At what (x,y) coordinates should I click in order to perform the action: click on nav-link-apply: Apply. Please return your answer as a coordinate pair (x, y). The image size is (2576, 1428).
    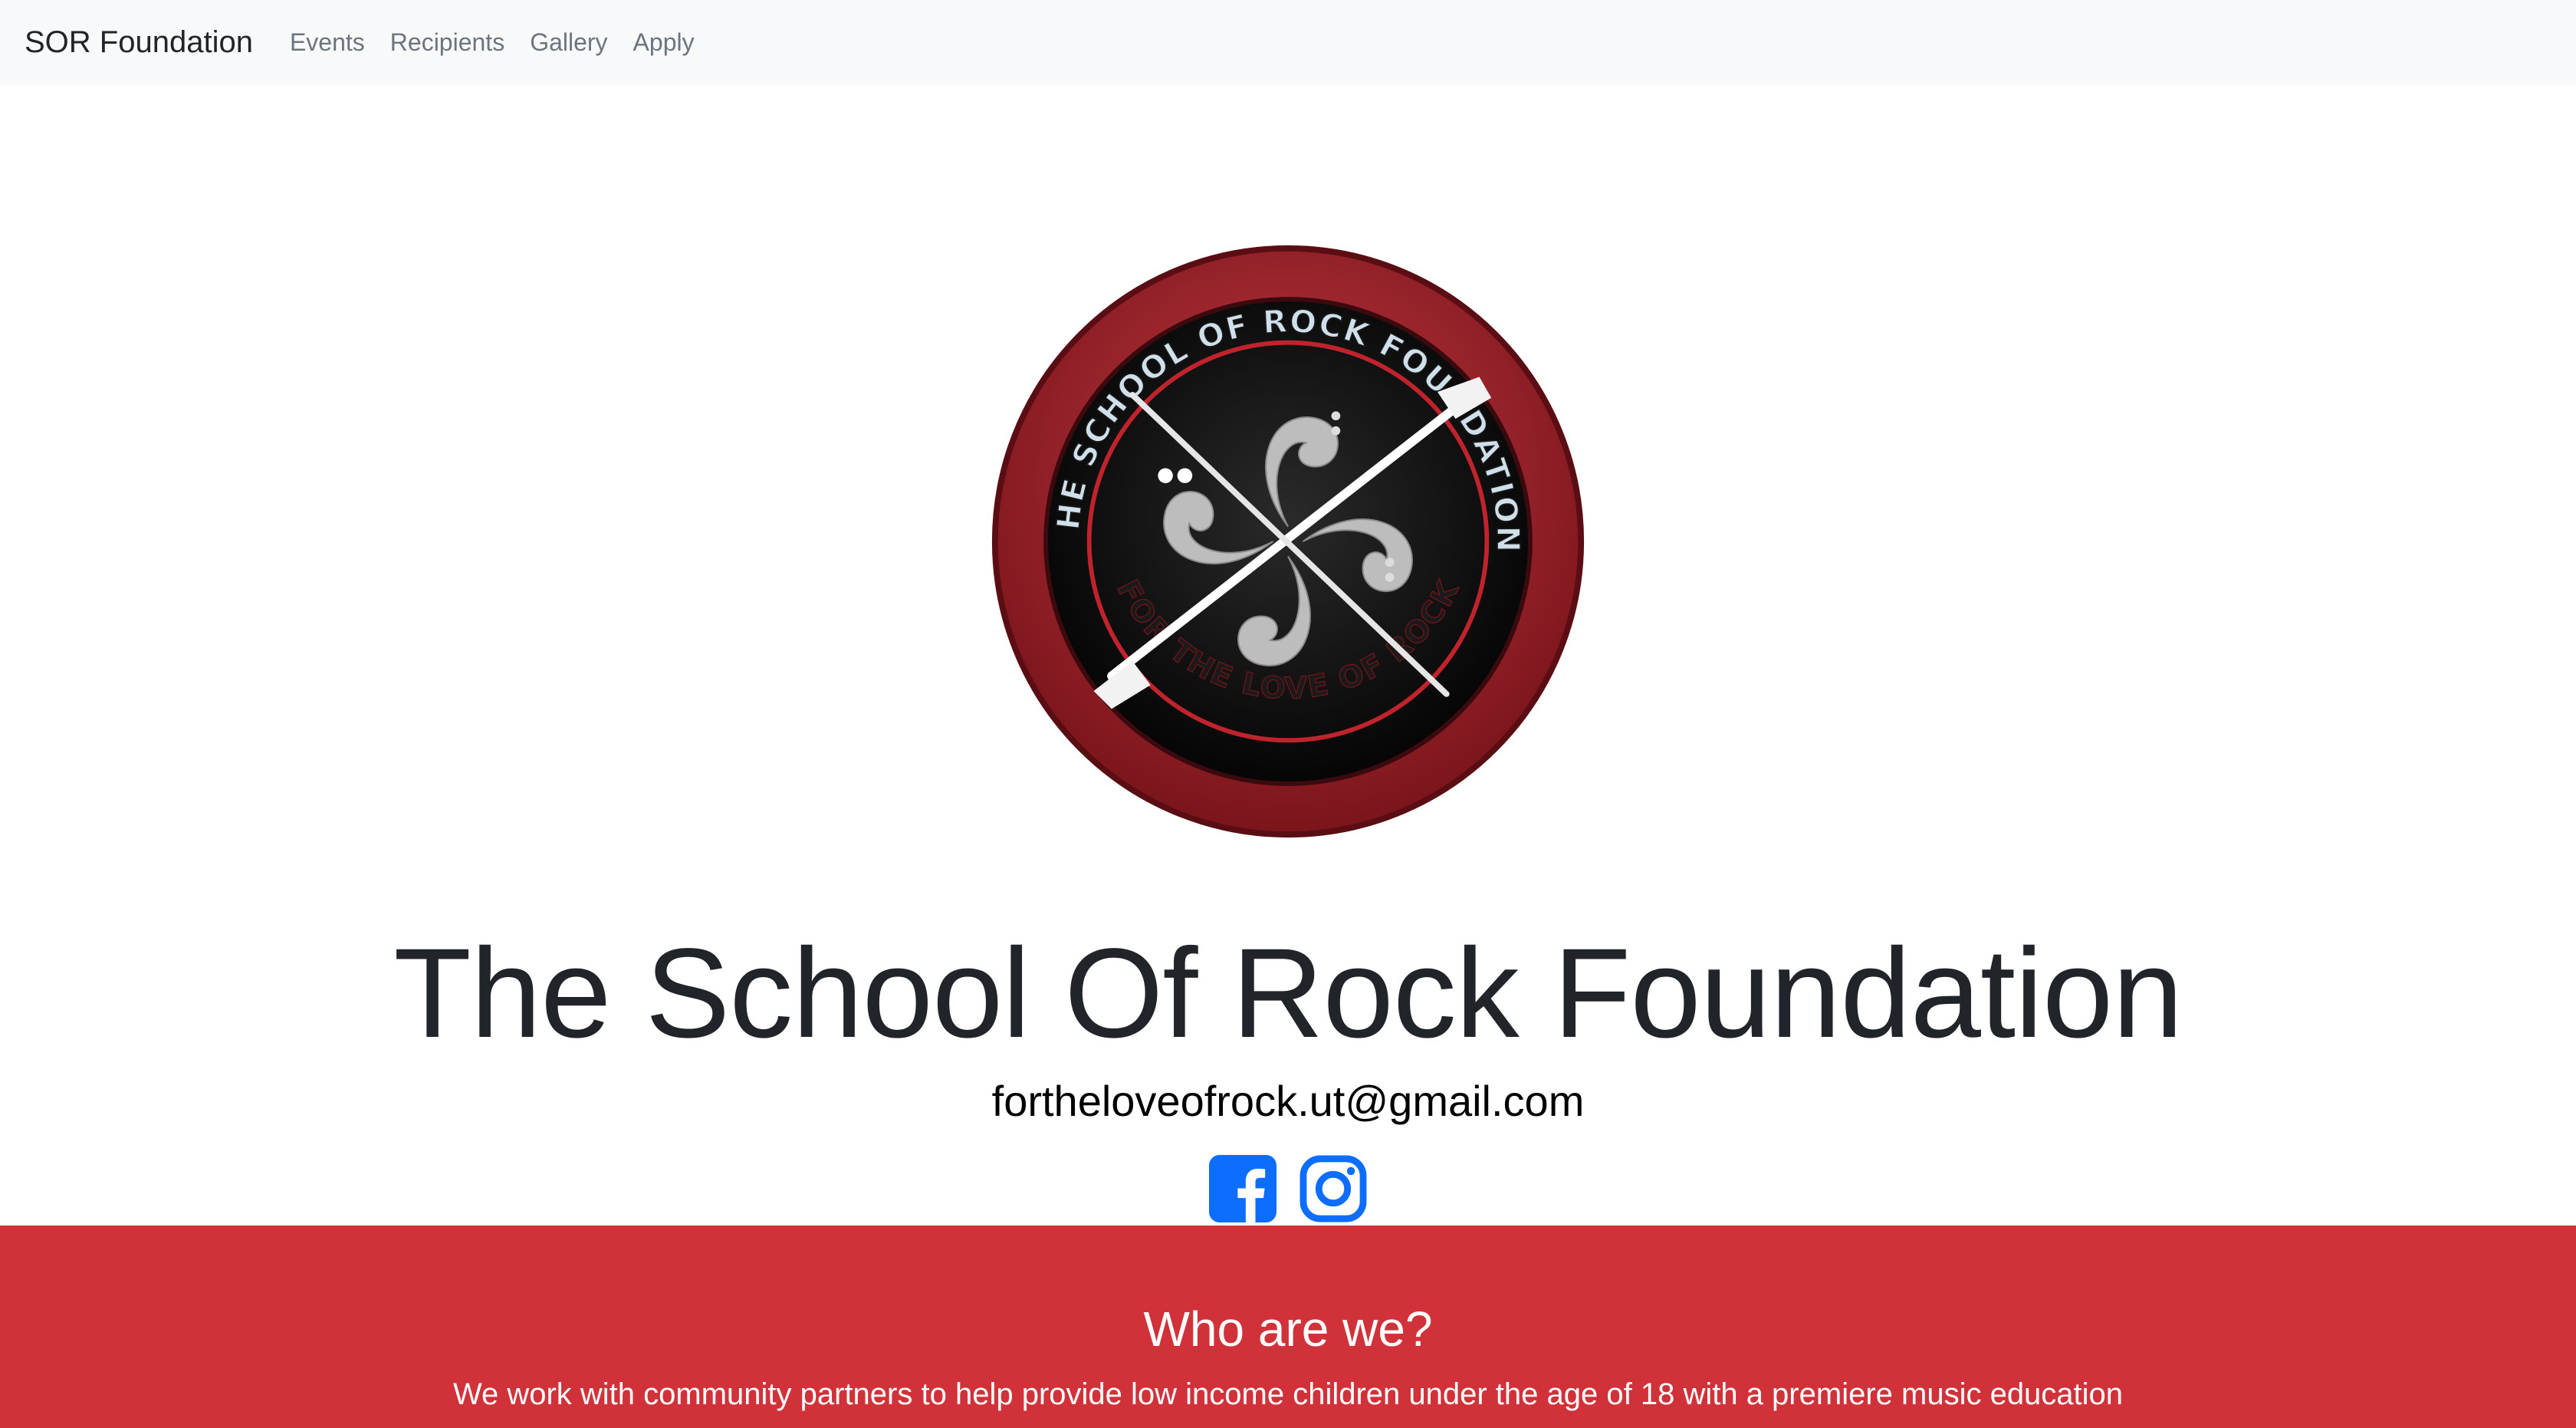
    Looking at the image, I should click on (664, 42).